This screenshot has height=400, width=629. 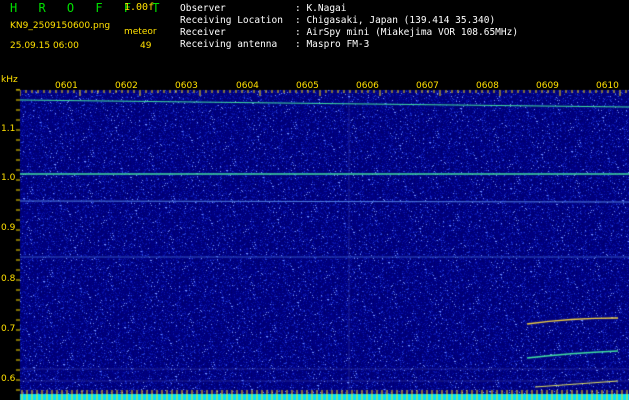 I want to click on info-value: : Maspro FM-3, so click(x=332, y=44).